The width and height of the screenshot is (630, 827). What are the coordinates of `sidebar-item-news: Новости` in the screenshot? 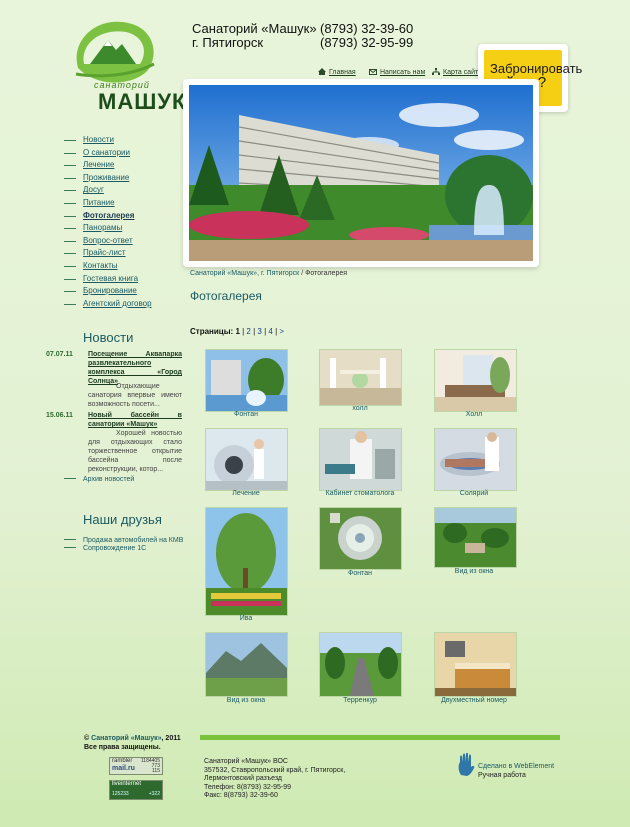 It's located at (124, 140).